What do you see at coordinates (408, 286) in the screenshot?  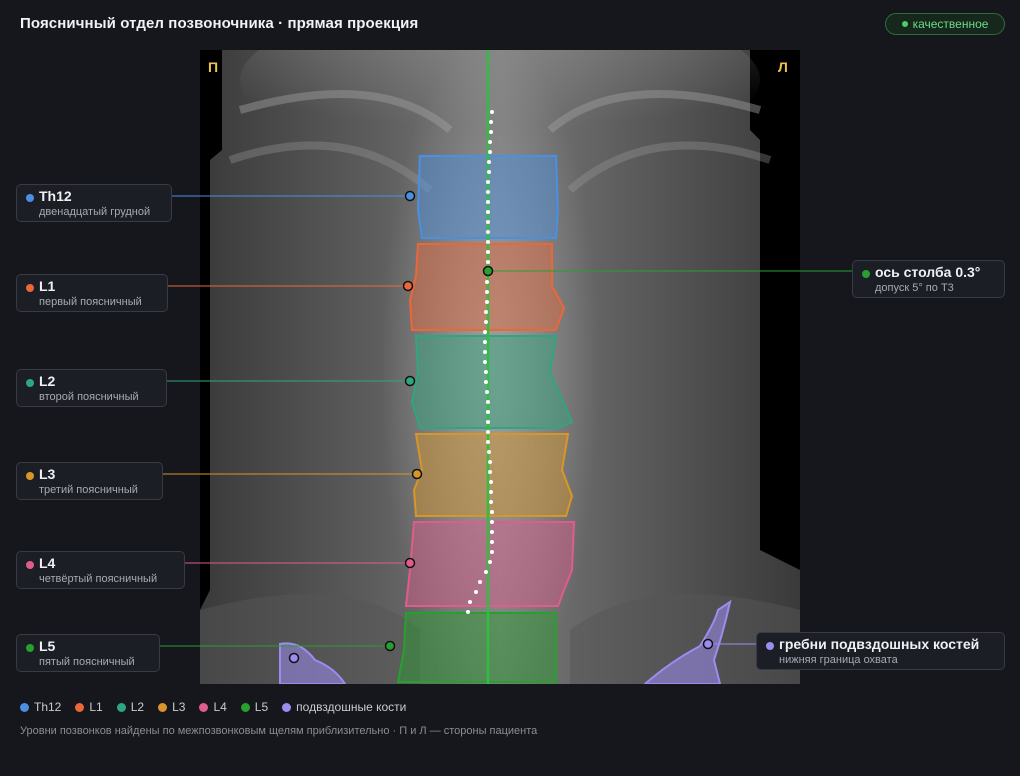 I see `anchor-l1` at bounding box center [408, 286].